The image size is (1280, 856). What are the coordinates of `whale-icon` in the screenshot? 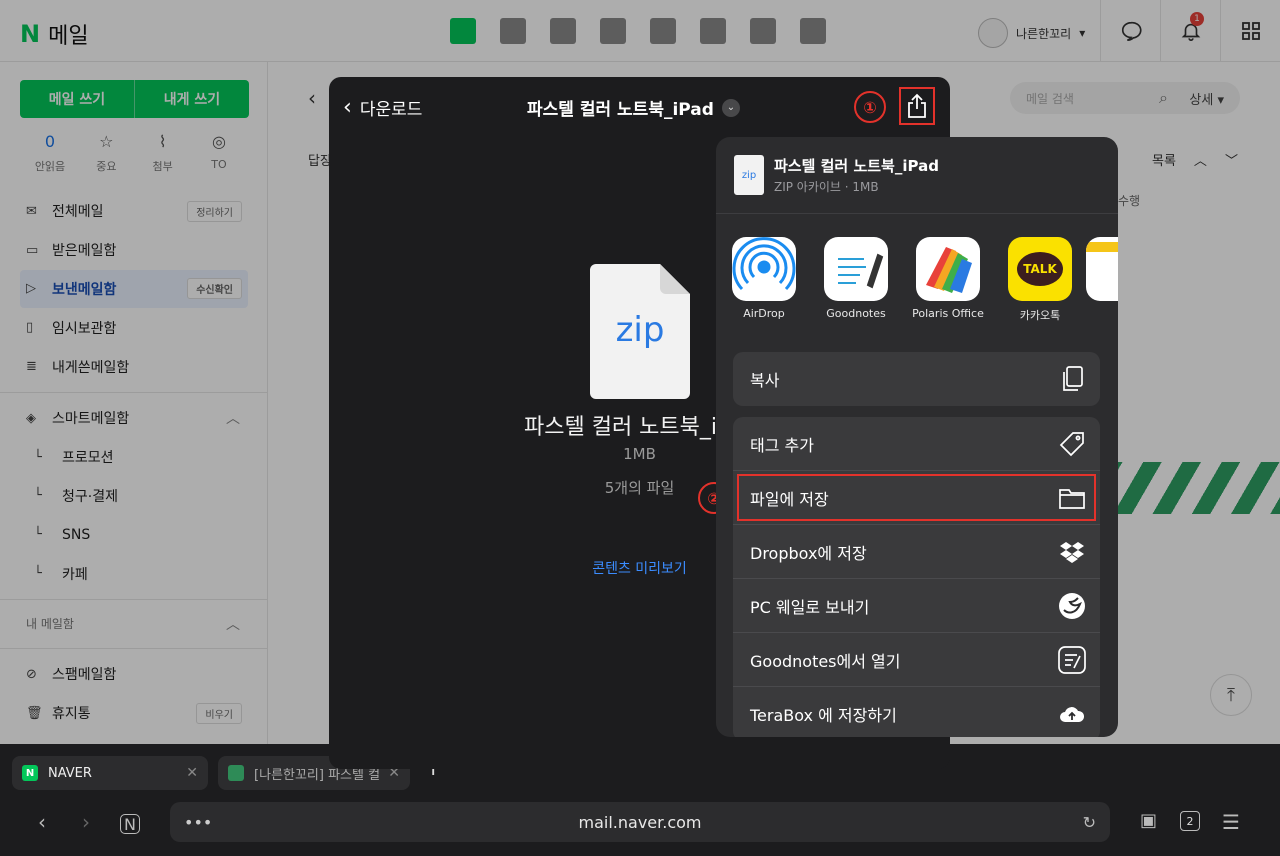 It's located at (1072, 606).